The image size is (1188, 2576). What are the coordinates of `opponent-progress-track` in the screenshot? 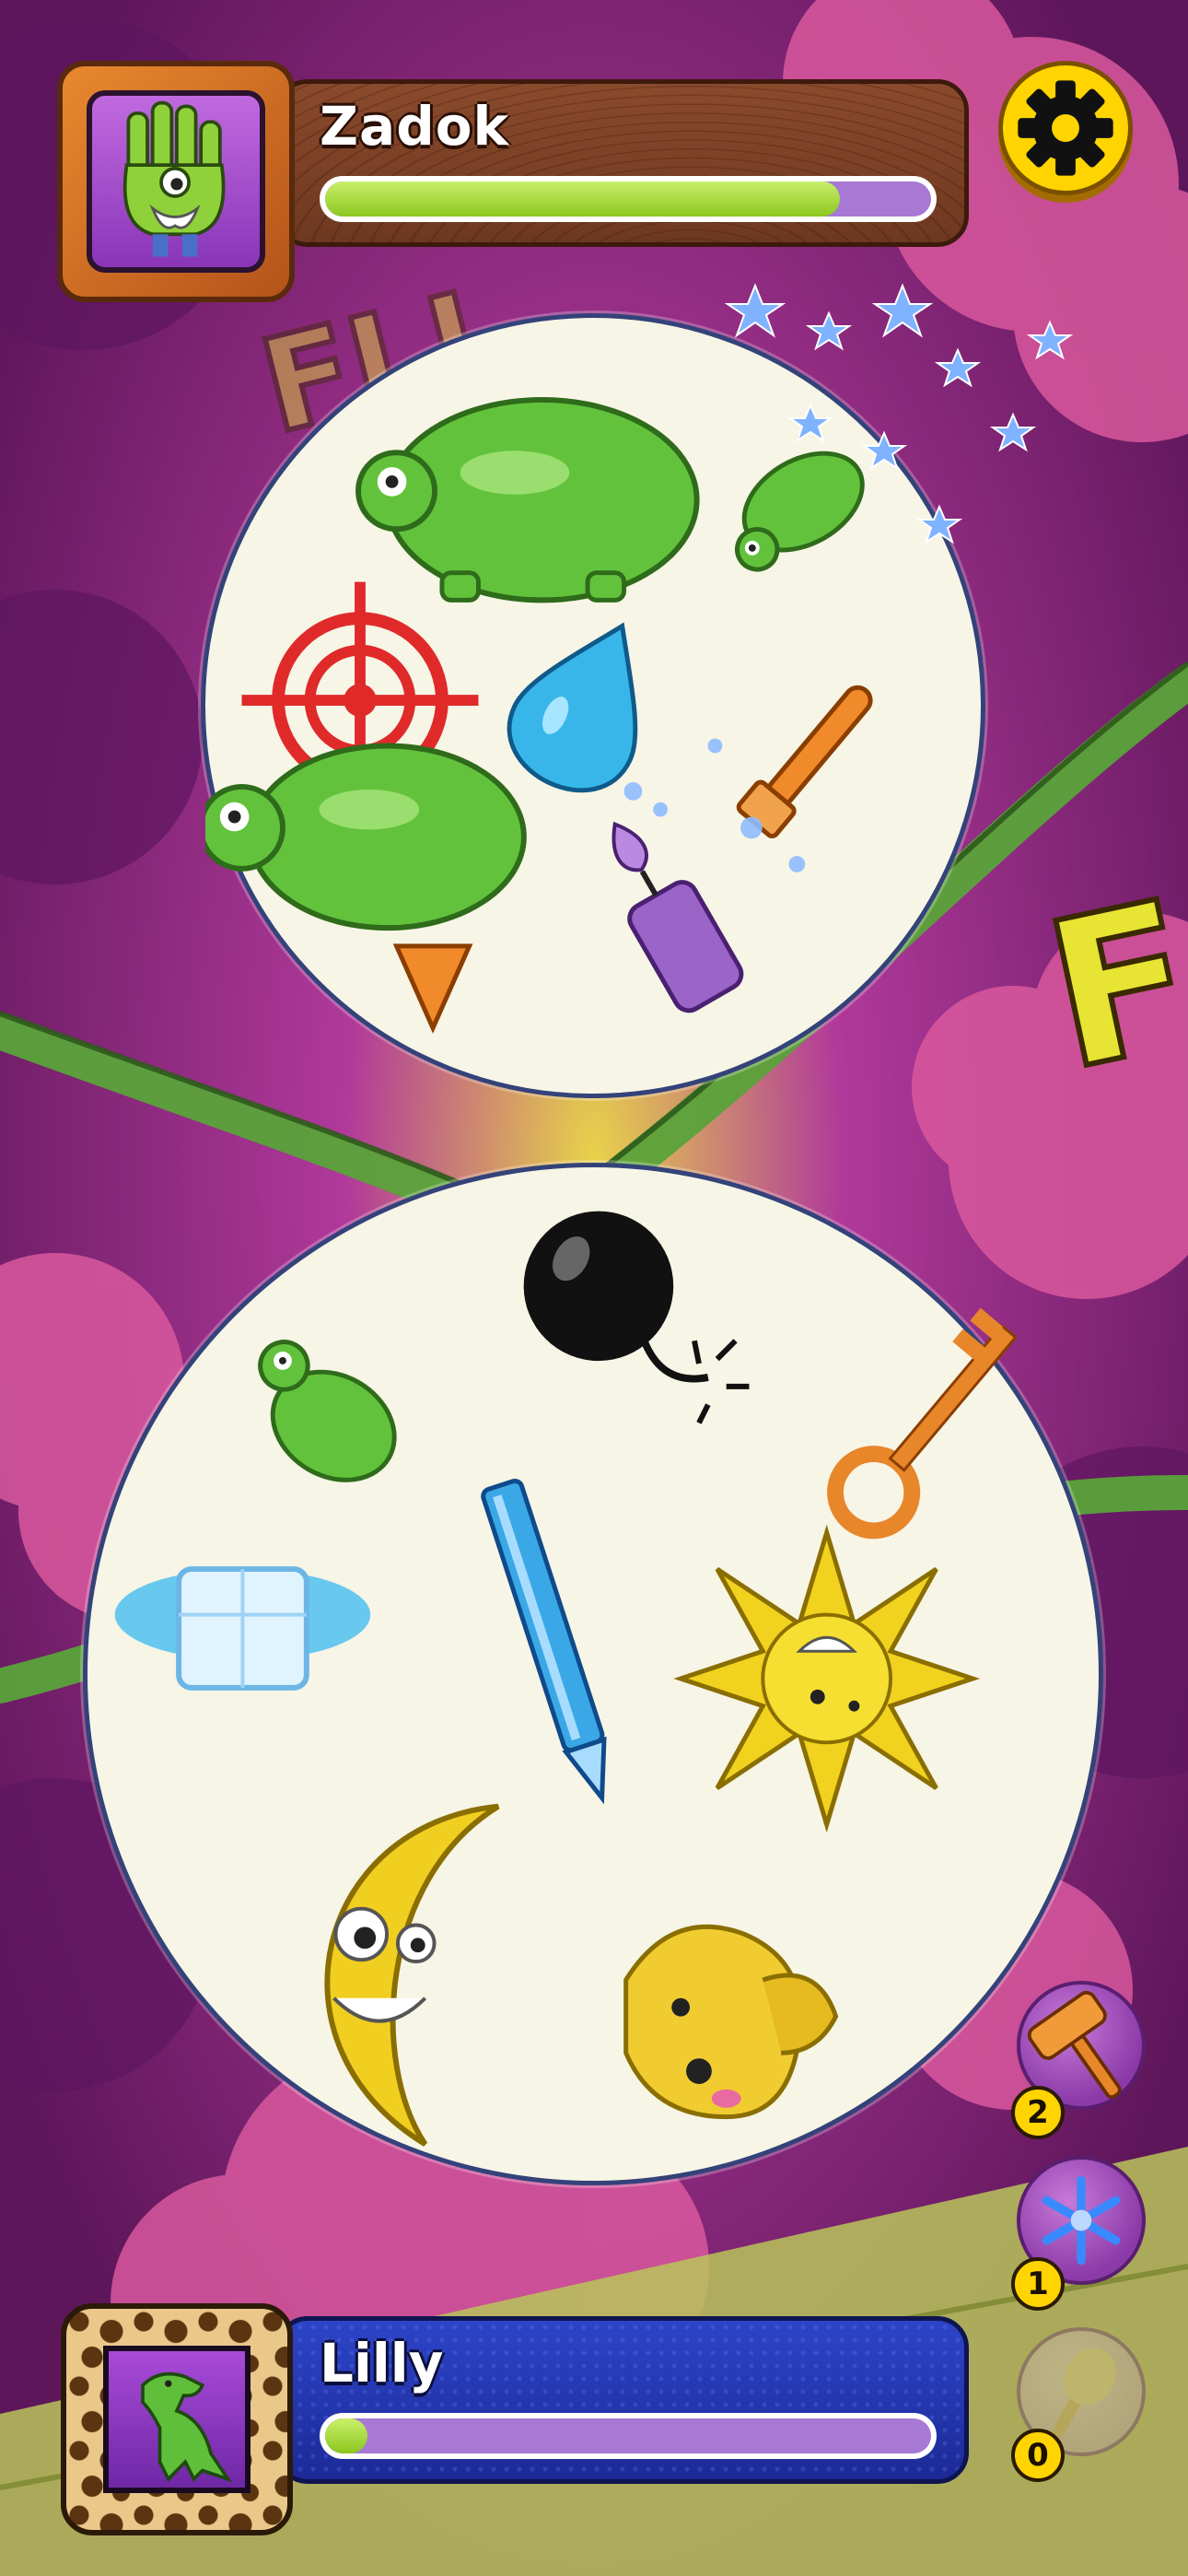 It's located at (628, 199).